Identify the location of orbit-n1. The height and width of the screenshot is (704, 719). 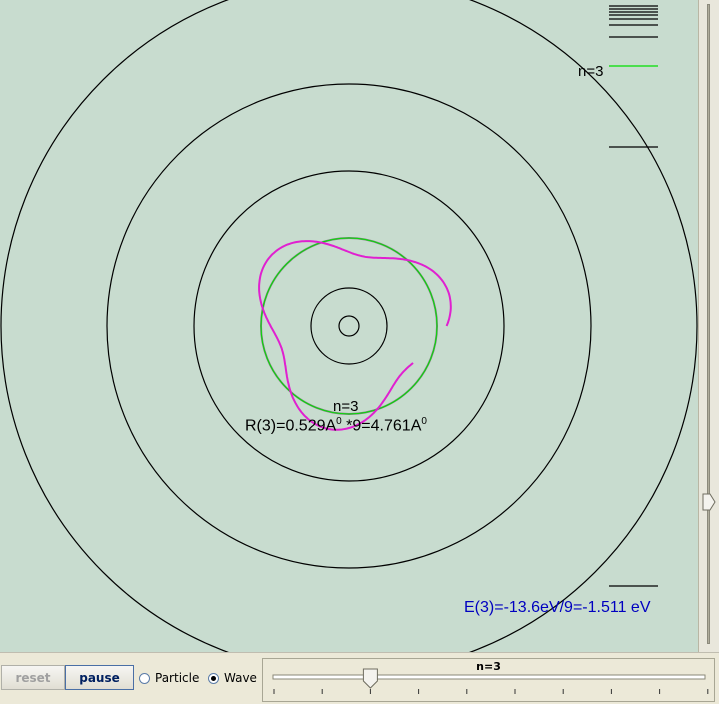
(349, 326).